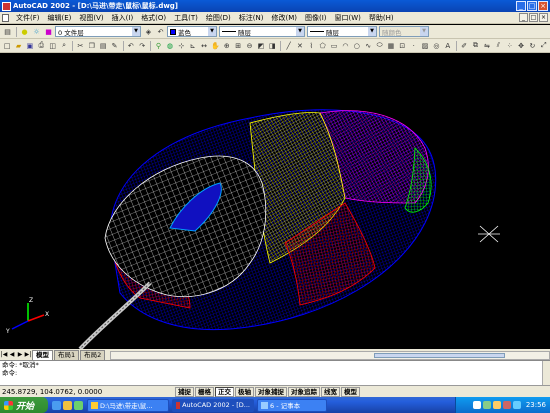 The width and height of the screenshot is (550, 413). I want to click on rectangle-icon: ▭, so click(334, 45).